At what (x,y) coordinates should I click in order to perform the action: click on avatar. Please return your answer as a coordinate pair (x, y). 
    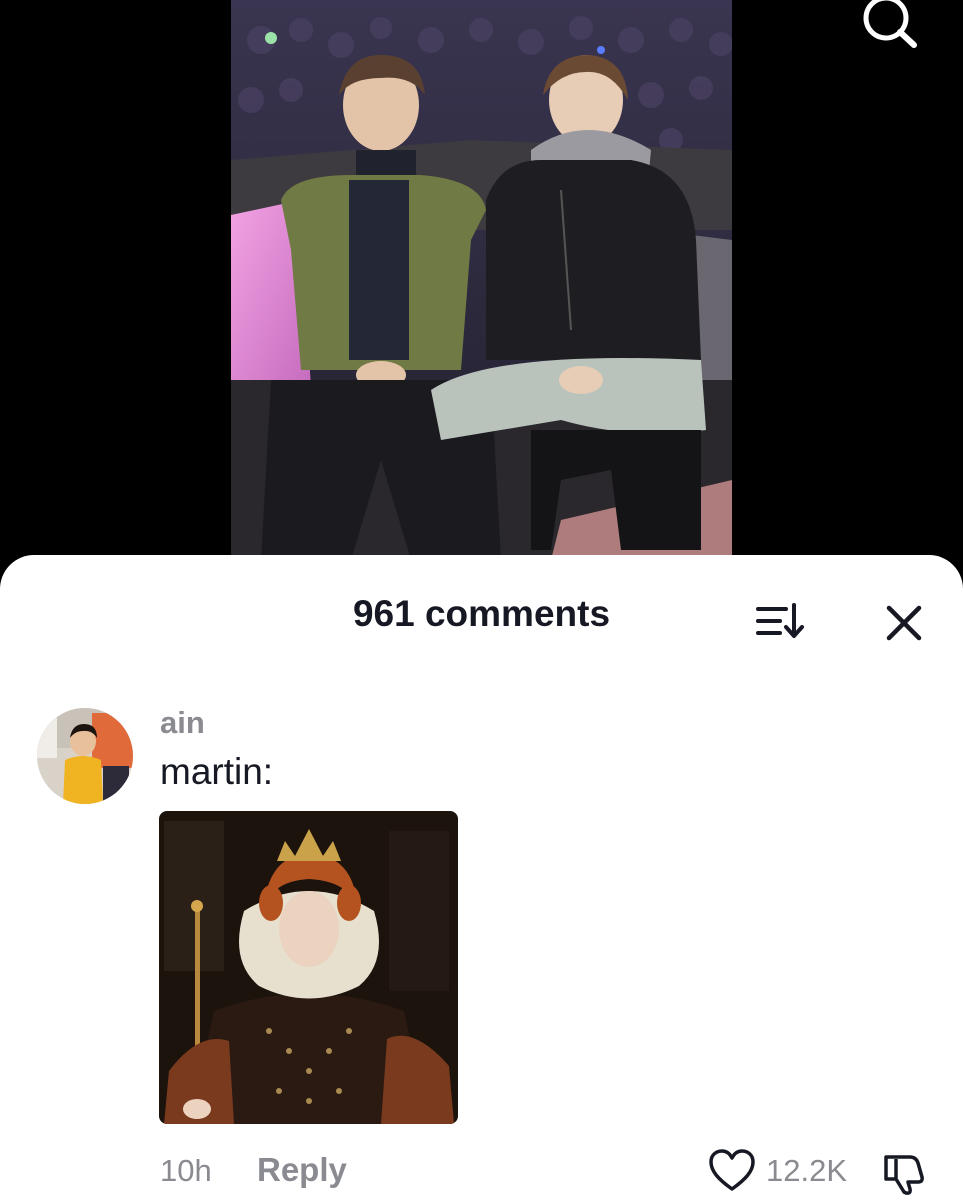
    Looking at the image, I should click on (85, 756).